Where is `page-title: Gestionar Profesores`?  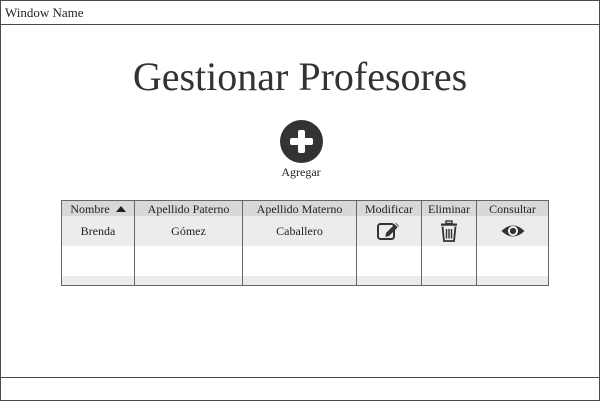
page-title: Gestionar Profesores is located at coordinates (300, 76).